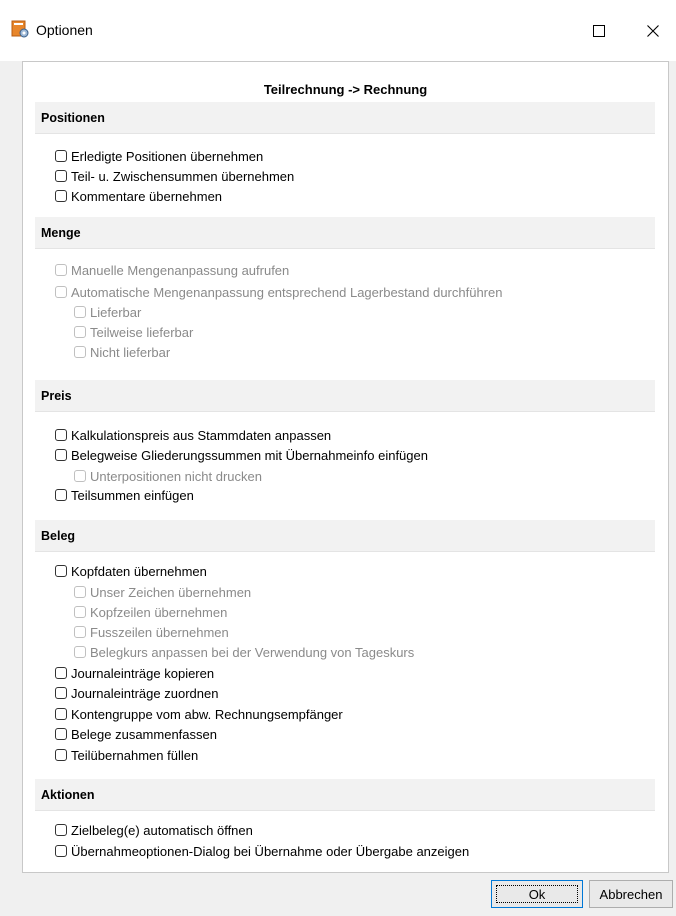 This screenshot has width=676, height=916. What do you see at coordinates (172, 270) in the screenshot?
I see `option-manuelle-mengenanpassung: Manuelle Mengenanpassung aufrufen` at bounding box center [172, 270].